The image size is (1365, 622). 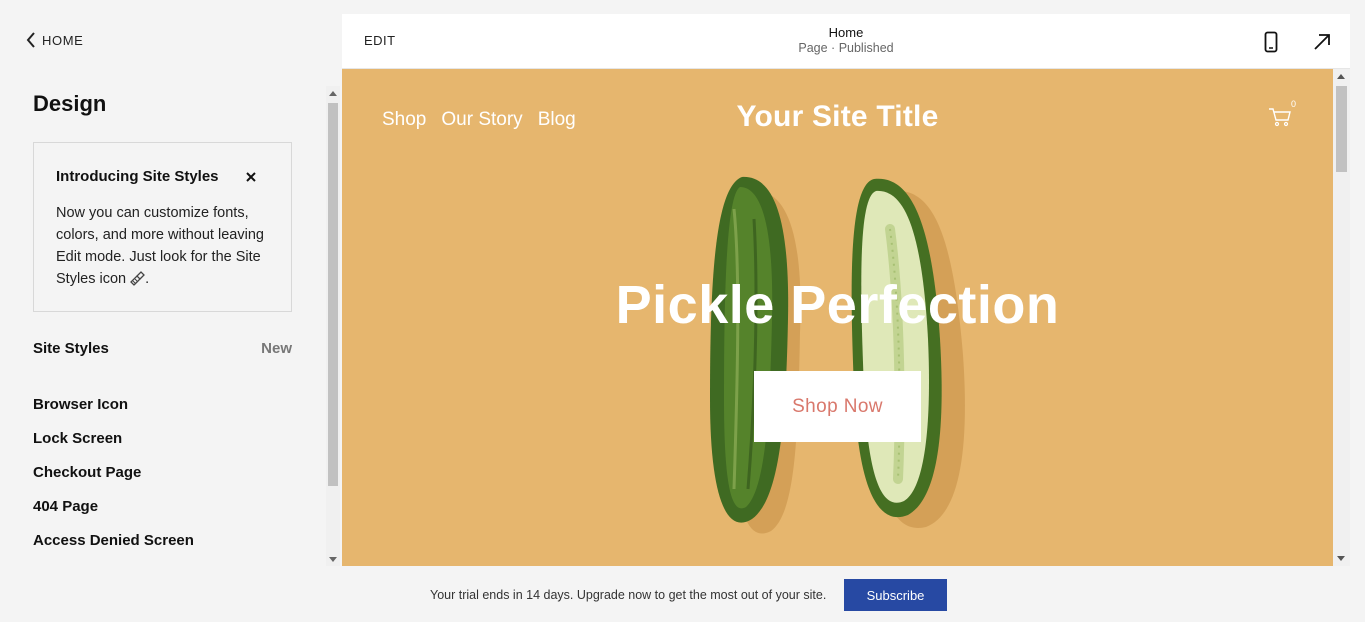 I want to click on shop-now-button: Shop Now, so click(x=837, y=406).